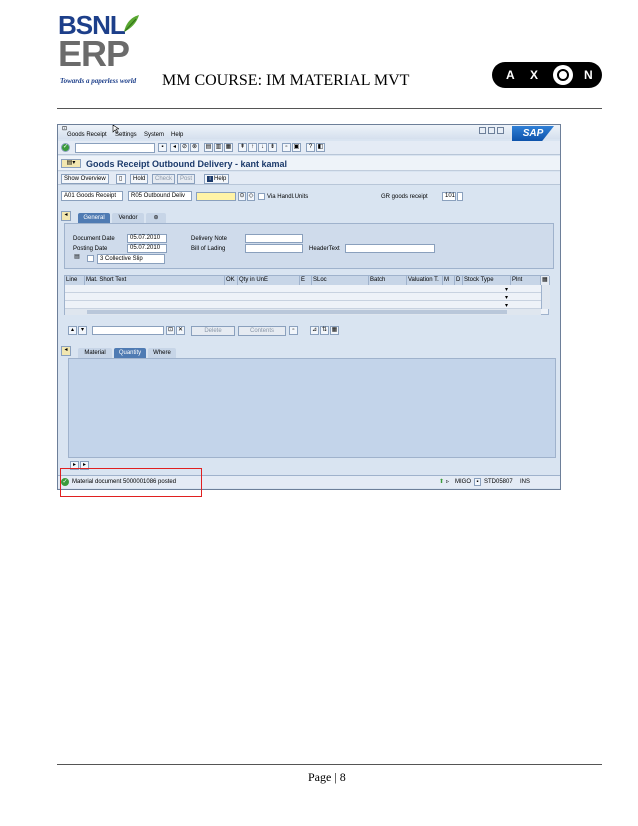 The height and width of the screenshot is (826, 638). What do you see at coordinates (534, 75) in the screenshot?
I see `axon-letter-x: X` at bounding box center [534, 75].